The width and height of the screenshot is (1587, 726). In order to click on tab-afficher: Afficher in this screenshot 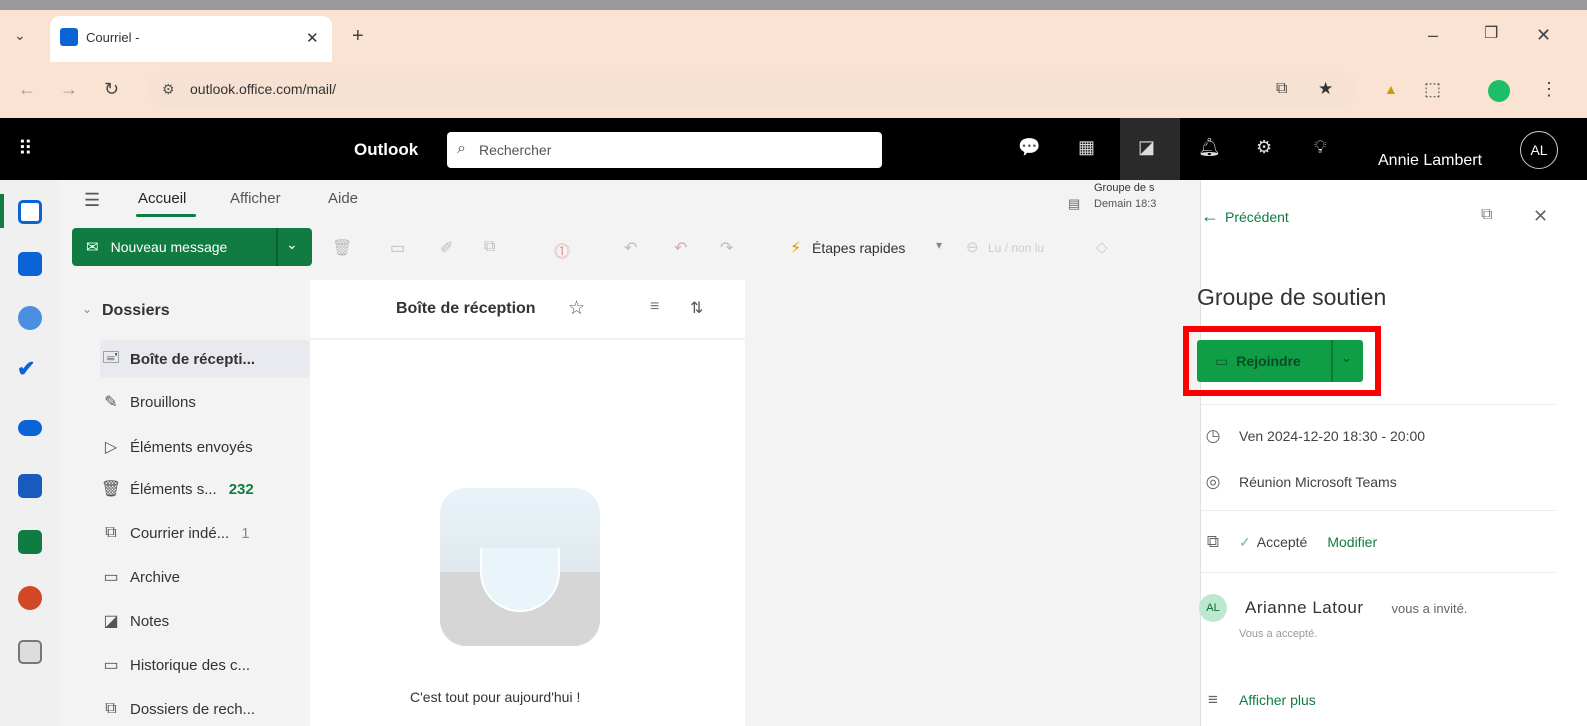, I will do `click(255, 198)`.